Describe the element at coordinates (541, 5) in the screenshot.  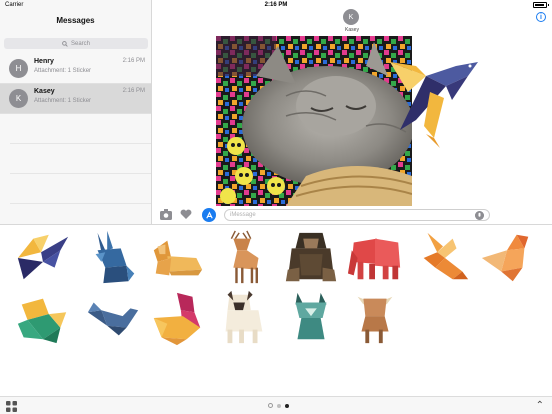
I see `battery-icon` at that location.